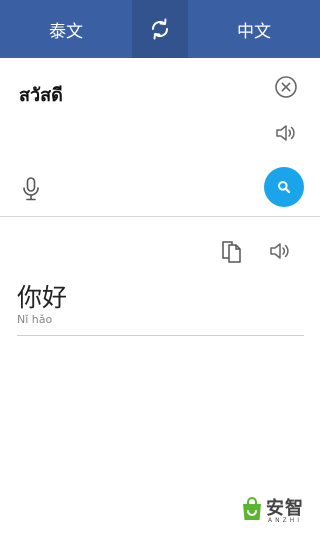 This screenshot has width=320, height=534. I want to click on clear-icon, so click(286, 87).